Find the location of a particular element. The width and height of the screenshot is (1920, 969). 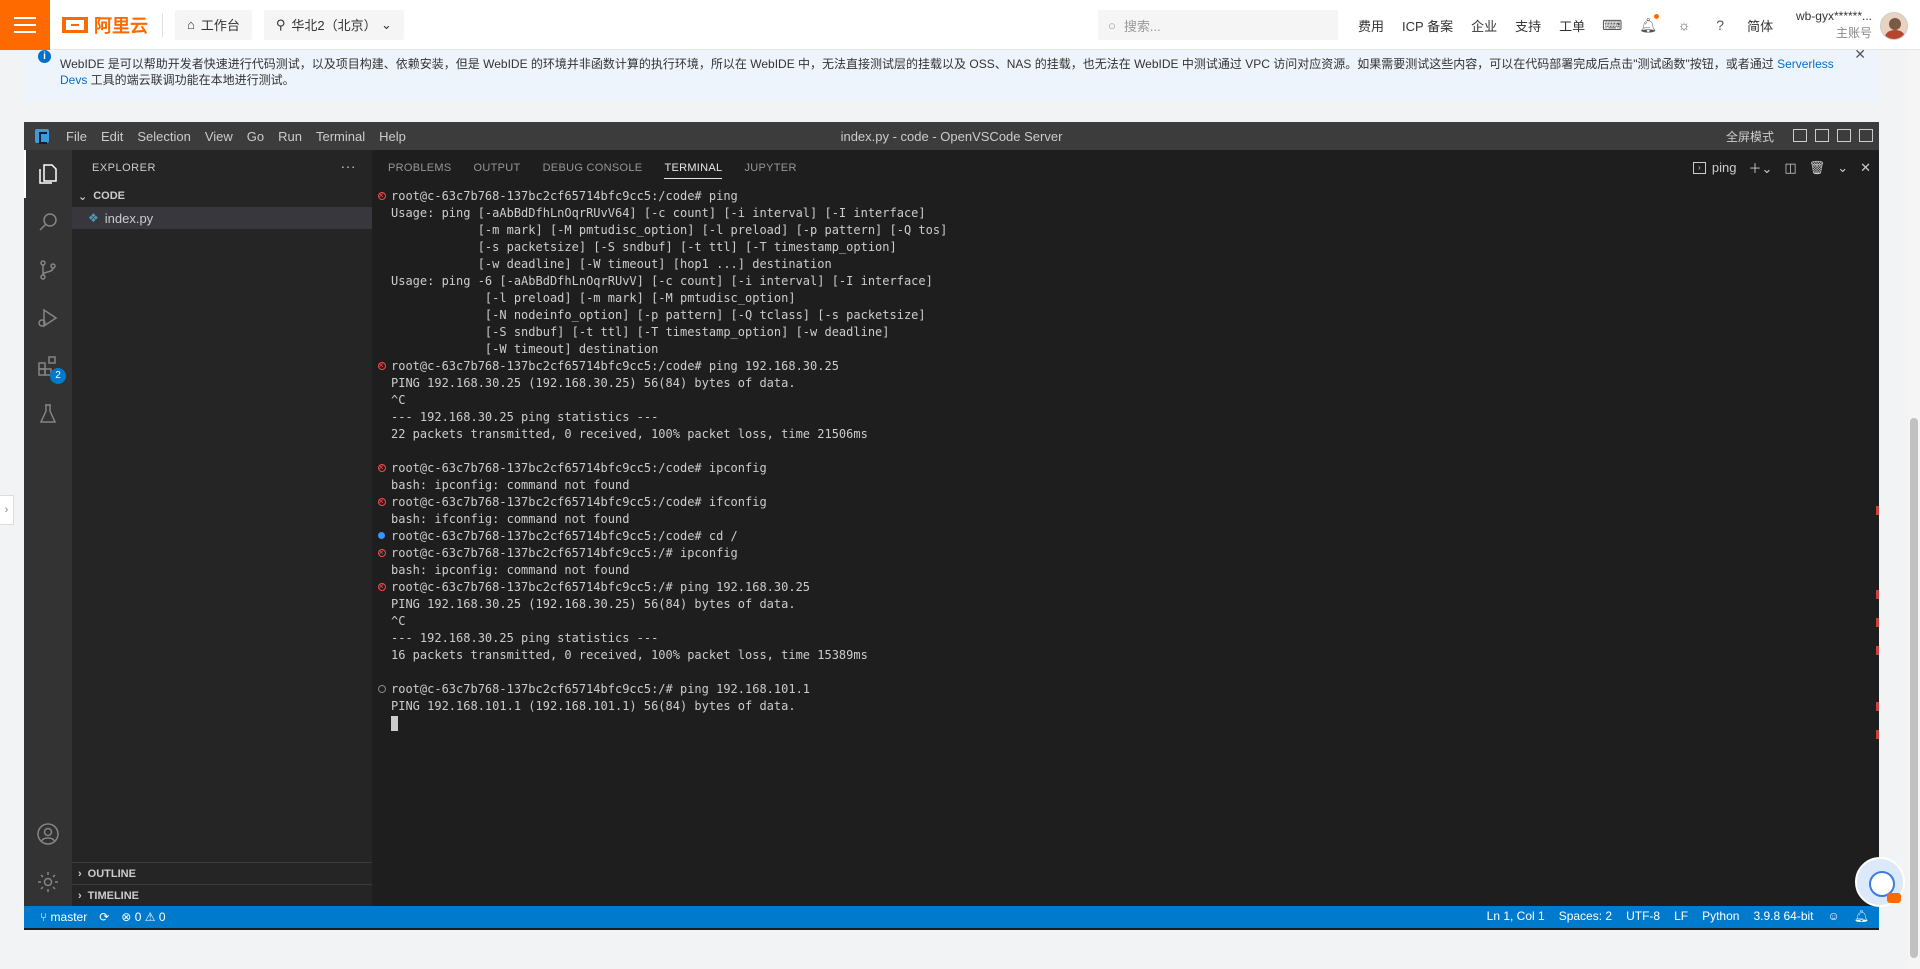

workbench-button: ⌂ 工作台 is located at coordinates (213, 24).